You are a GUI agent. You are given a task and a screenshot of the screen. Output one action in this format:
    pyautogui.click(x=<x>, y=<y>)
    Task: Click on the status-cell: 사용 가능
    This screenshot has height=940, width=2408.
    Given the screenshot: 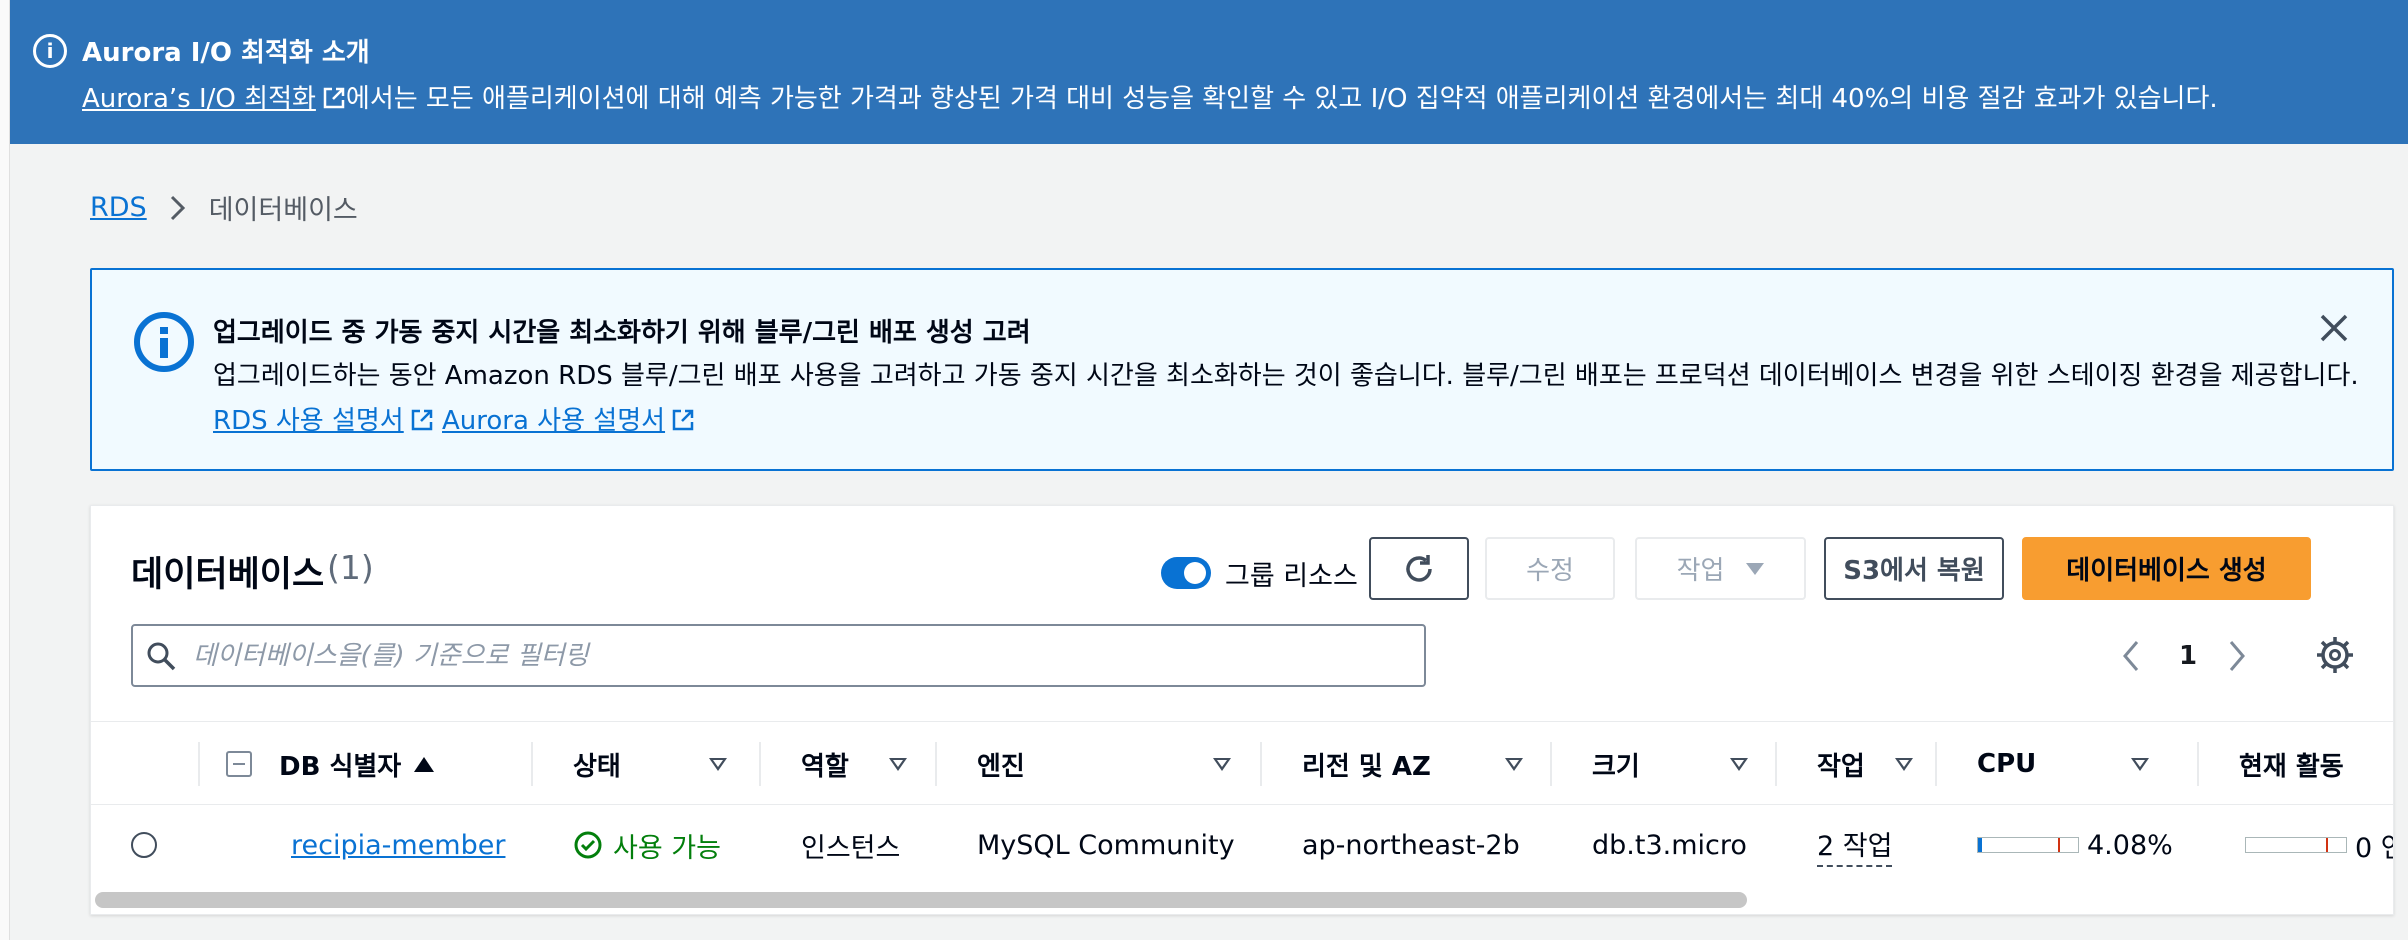 What is the action you would take?
    pyautogui.click(x=647, y=845)
    